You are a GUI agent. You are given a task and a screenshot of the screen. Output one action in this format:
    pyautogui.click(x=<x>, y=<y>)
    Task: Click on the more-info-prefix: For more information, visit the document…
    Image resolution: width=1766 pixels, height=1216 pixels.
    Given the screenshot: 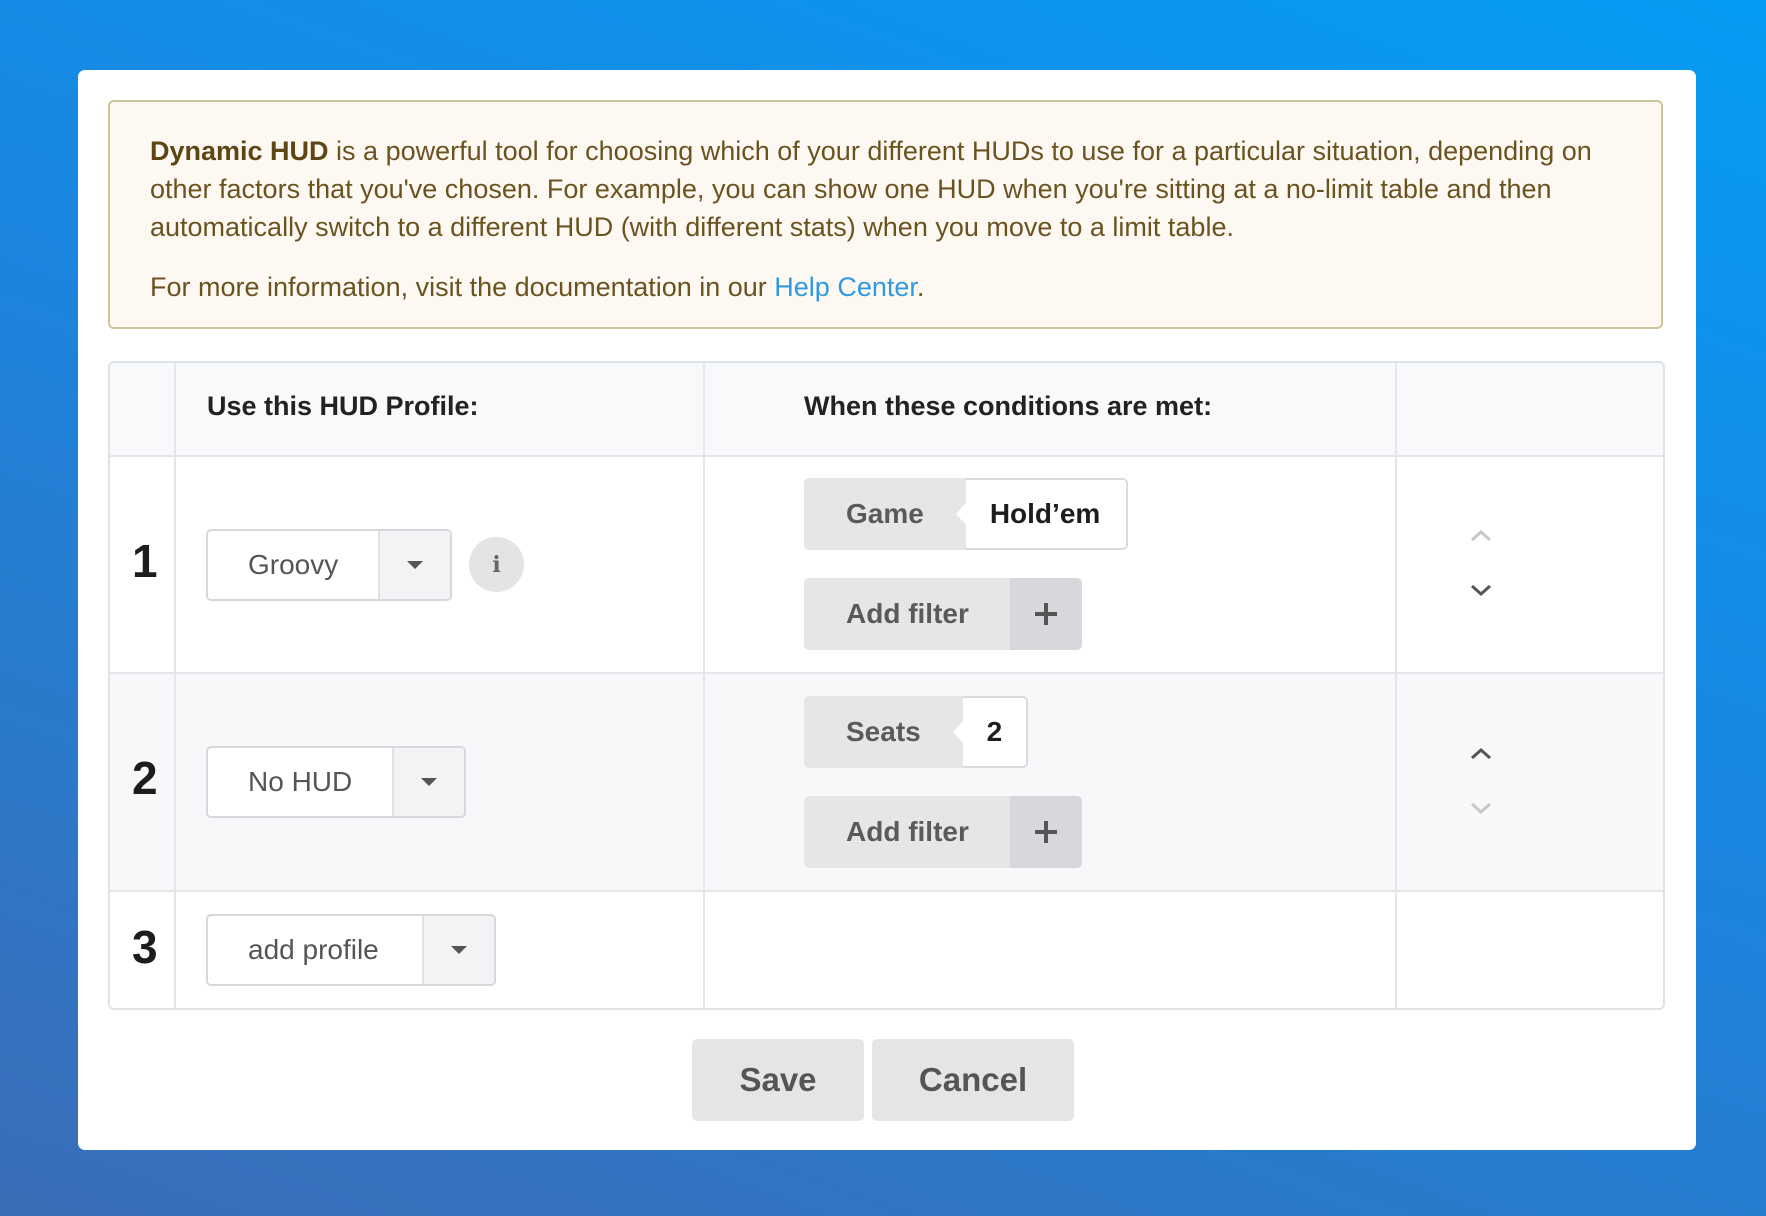 What is the action you would take?
    pyautogui.click(x=462, y=287)
    